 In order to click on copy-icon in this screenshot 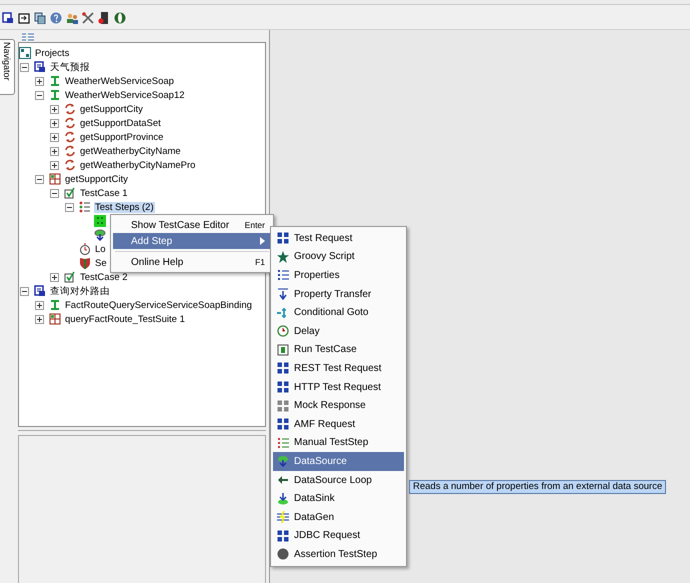, I will do `click(40, 18)`.